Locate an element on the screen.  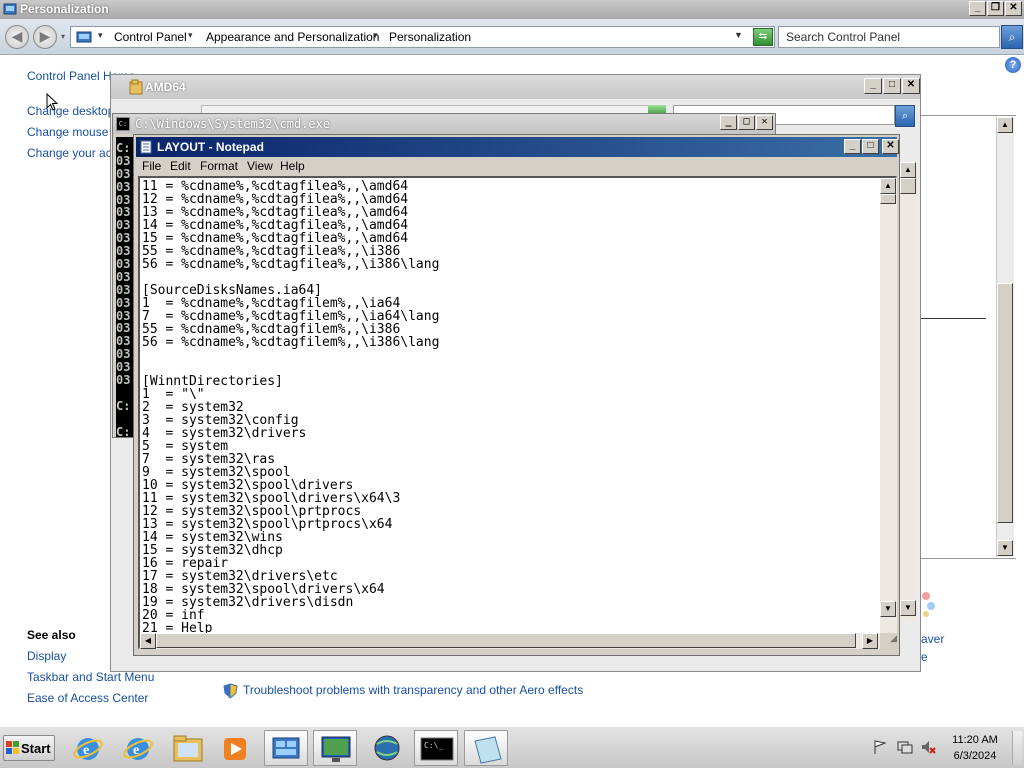
network-icon is located at coordinates (905, 747).